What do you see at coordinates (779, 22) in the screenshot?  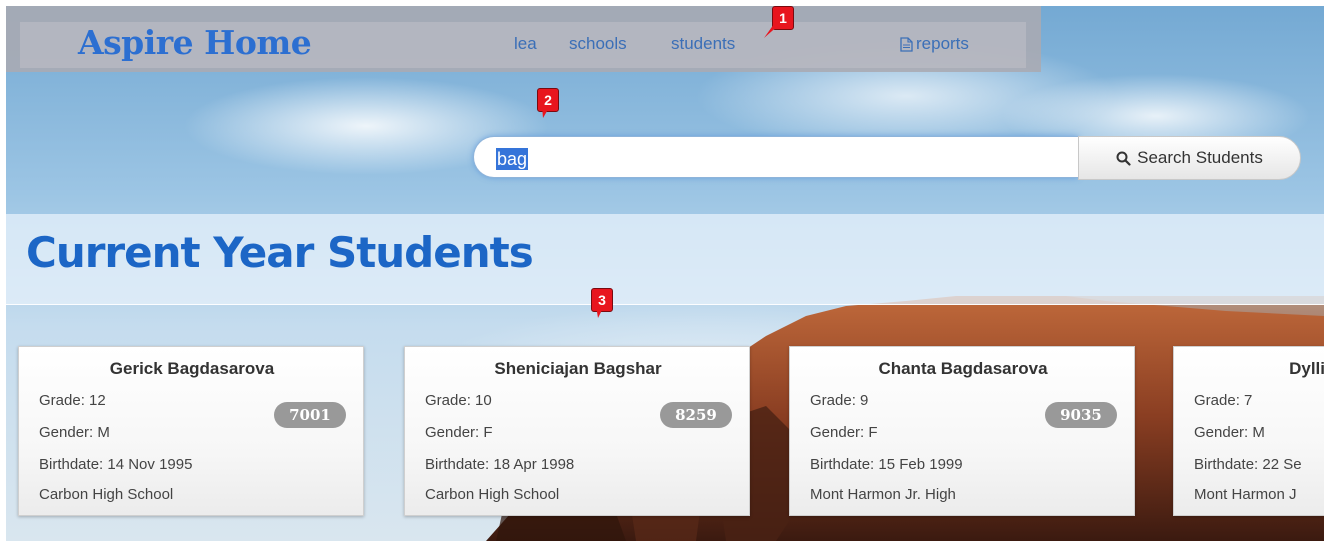 I see `annotation-marker-1: 1` at bounding box center [779, 22].